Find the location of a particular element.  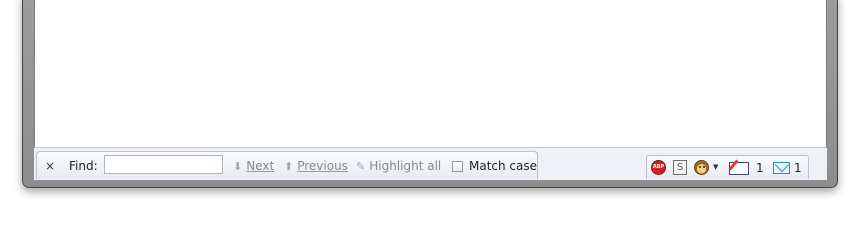

find-label: Find: is located at coordinates (83, 166).